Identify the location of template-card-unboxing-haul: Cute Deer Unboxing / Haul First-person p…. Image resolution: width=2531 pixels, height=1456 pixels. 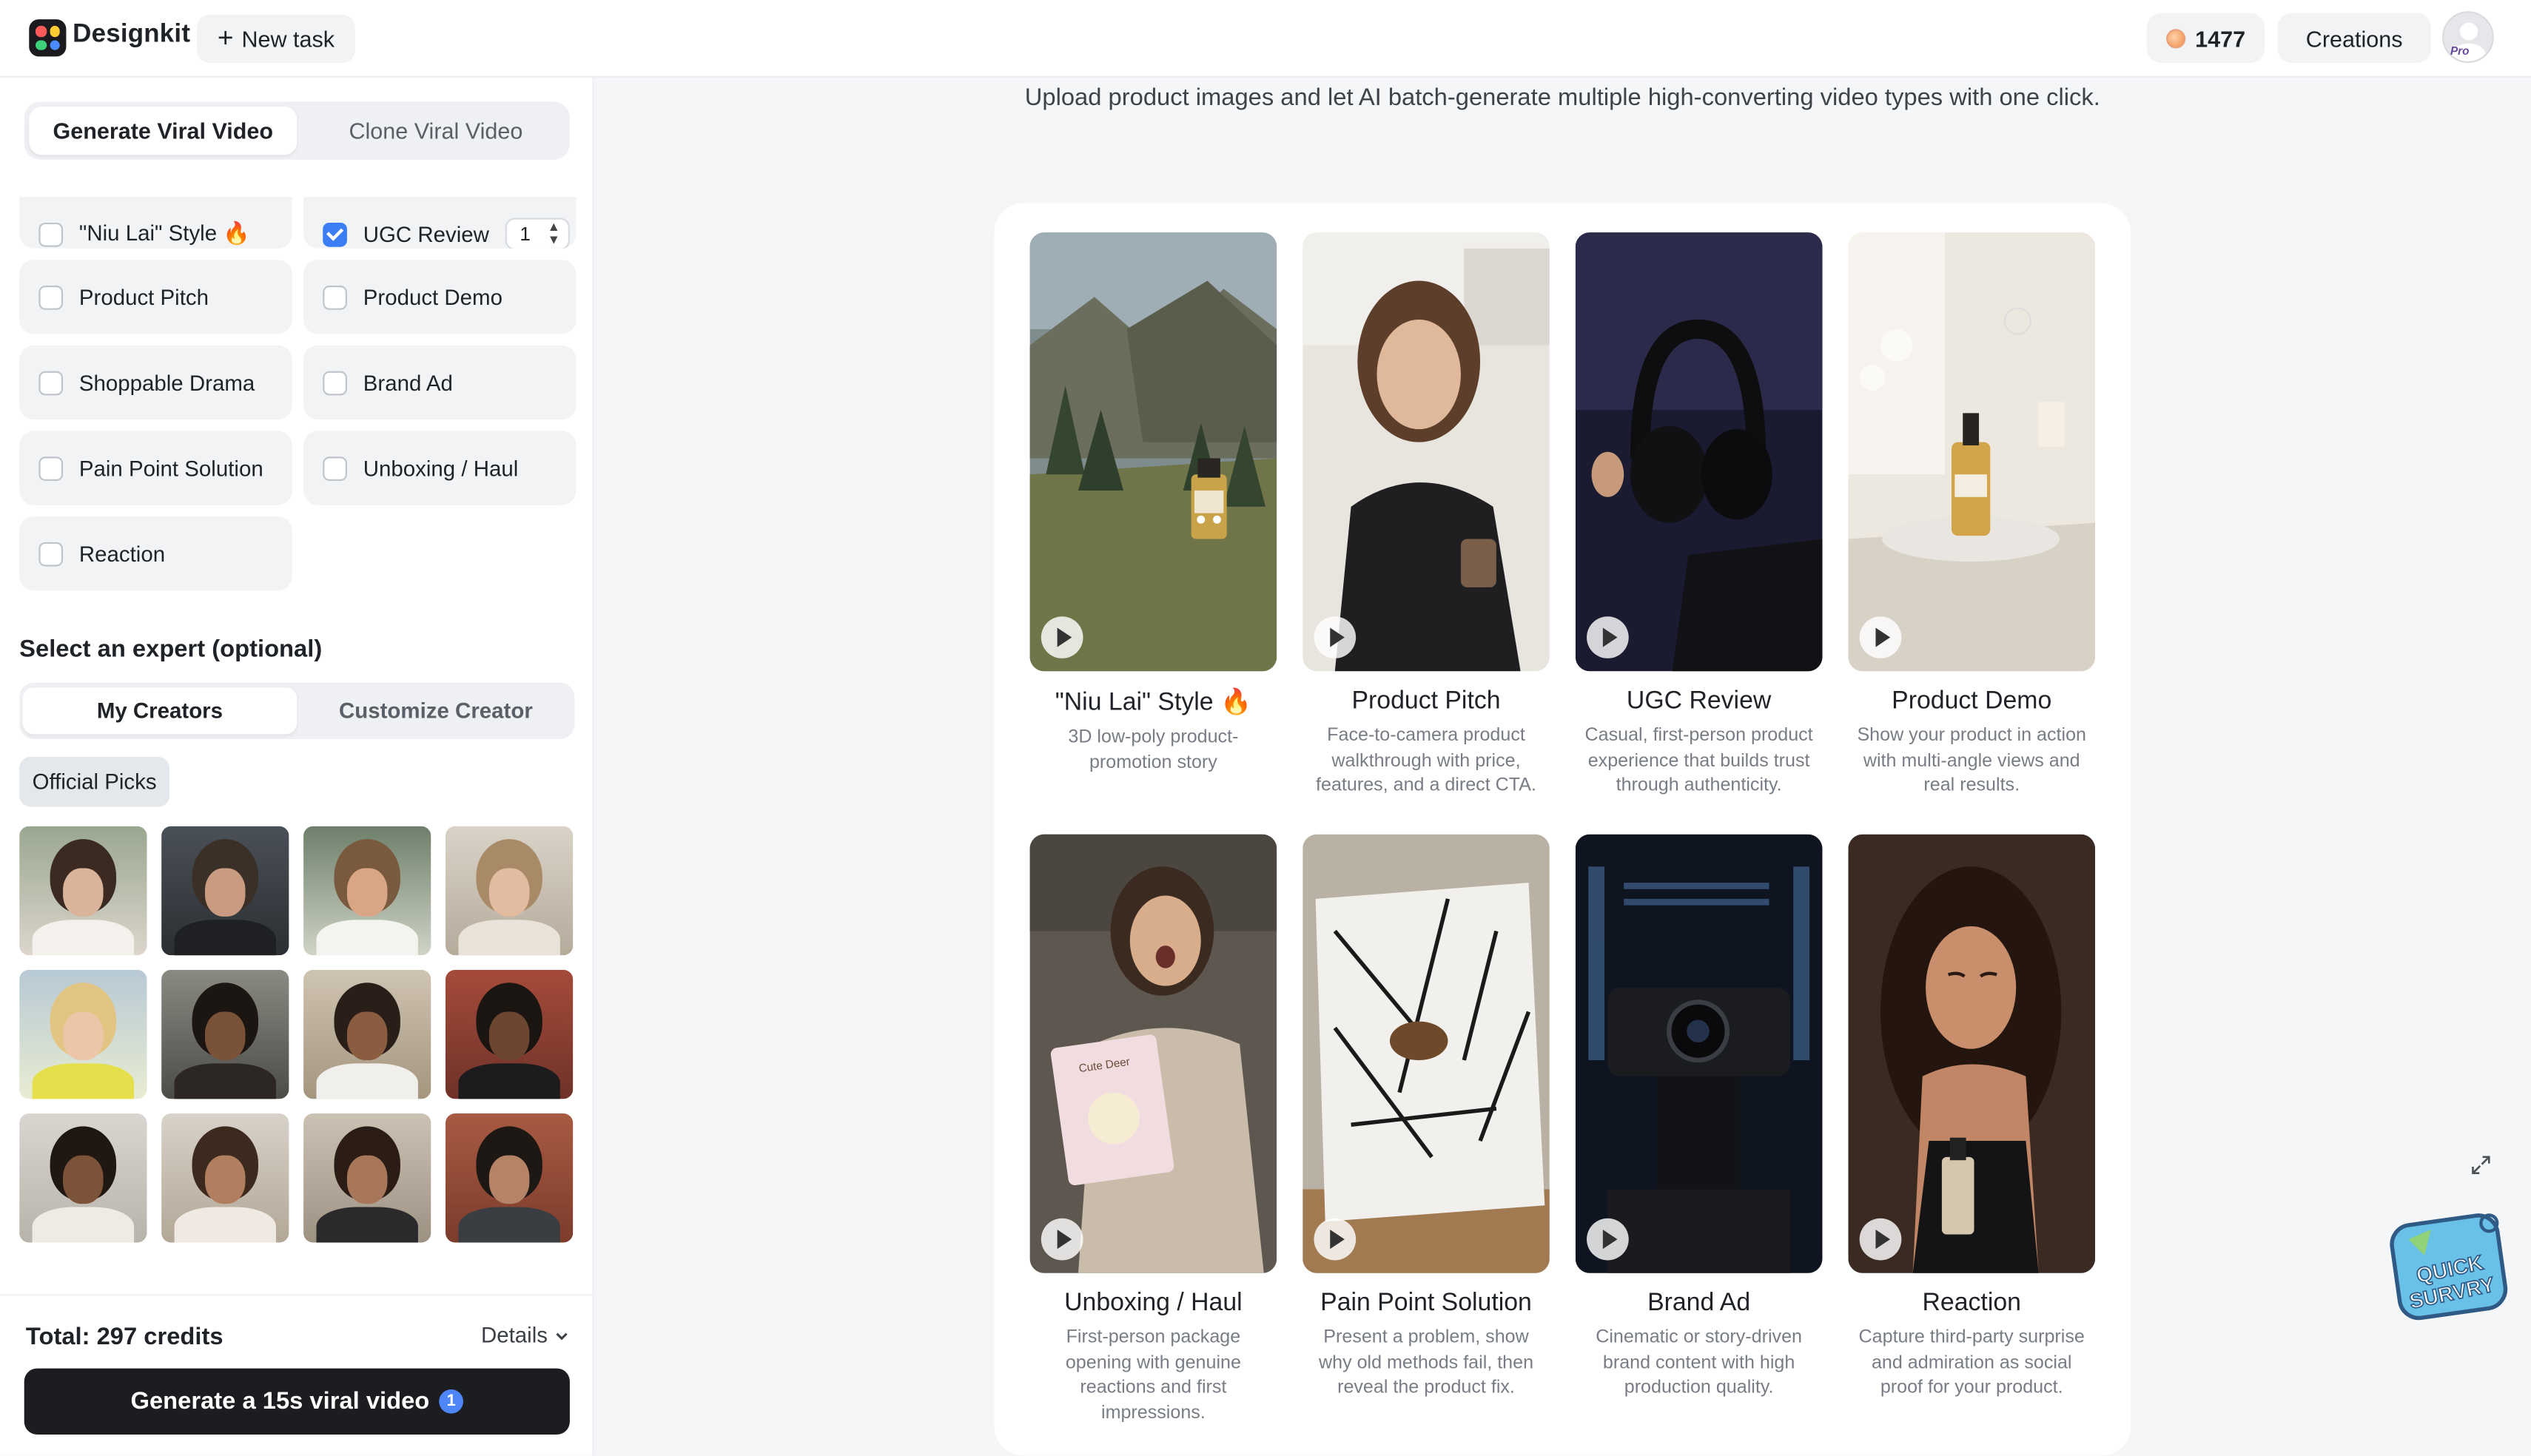
(1153, 1130).